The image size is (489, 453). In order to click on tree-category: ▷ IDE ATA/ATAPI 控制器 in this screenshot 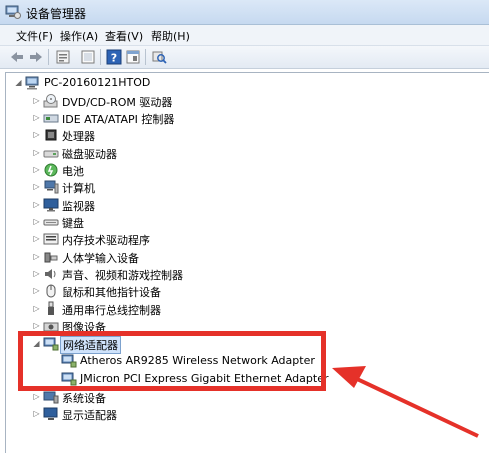, I will do `click(182, 118)`.